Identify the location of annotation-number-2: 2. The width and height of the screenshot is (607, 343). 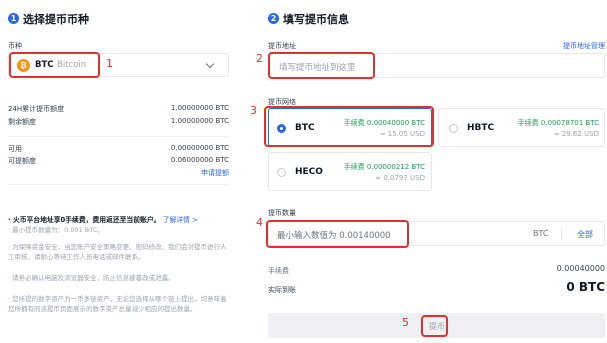
(259, 58).